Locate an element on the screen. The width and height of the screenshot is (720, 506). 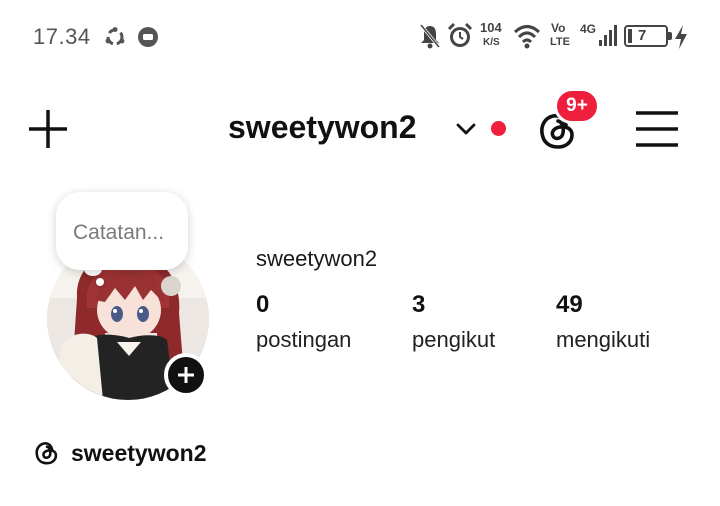
chat-app-icon is located at coordinates (148, 37).